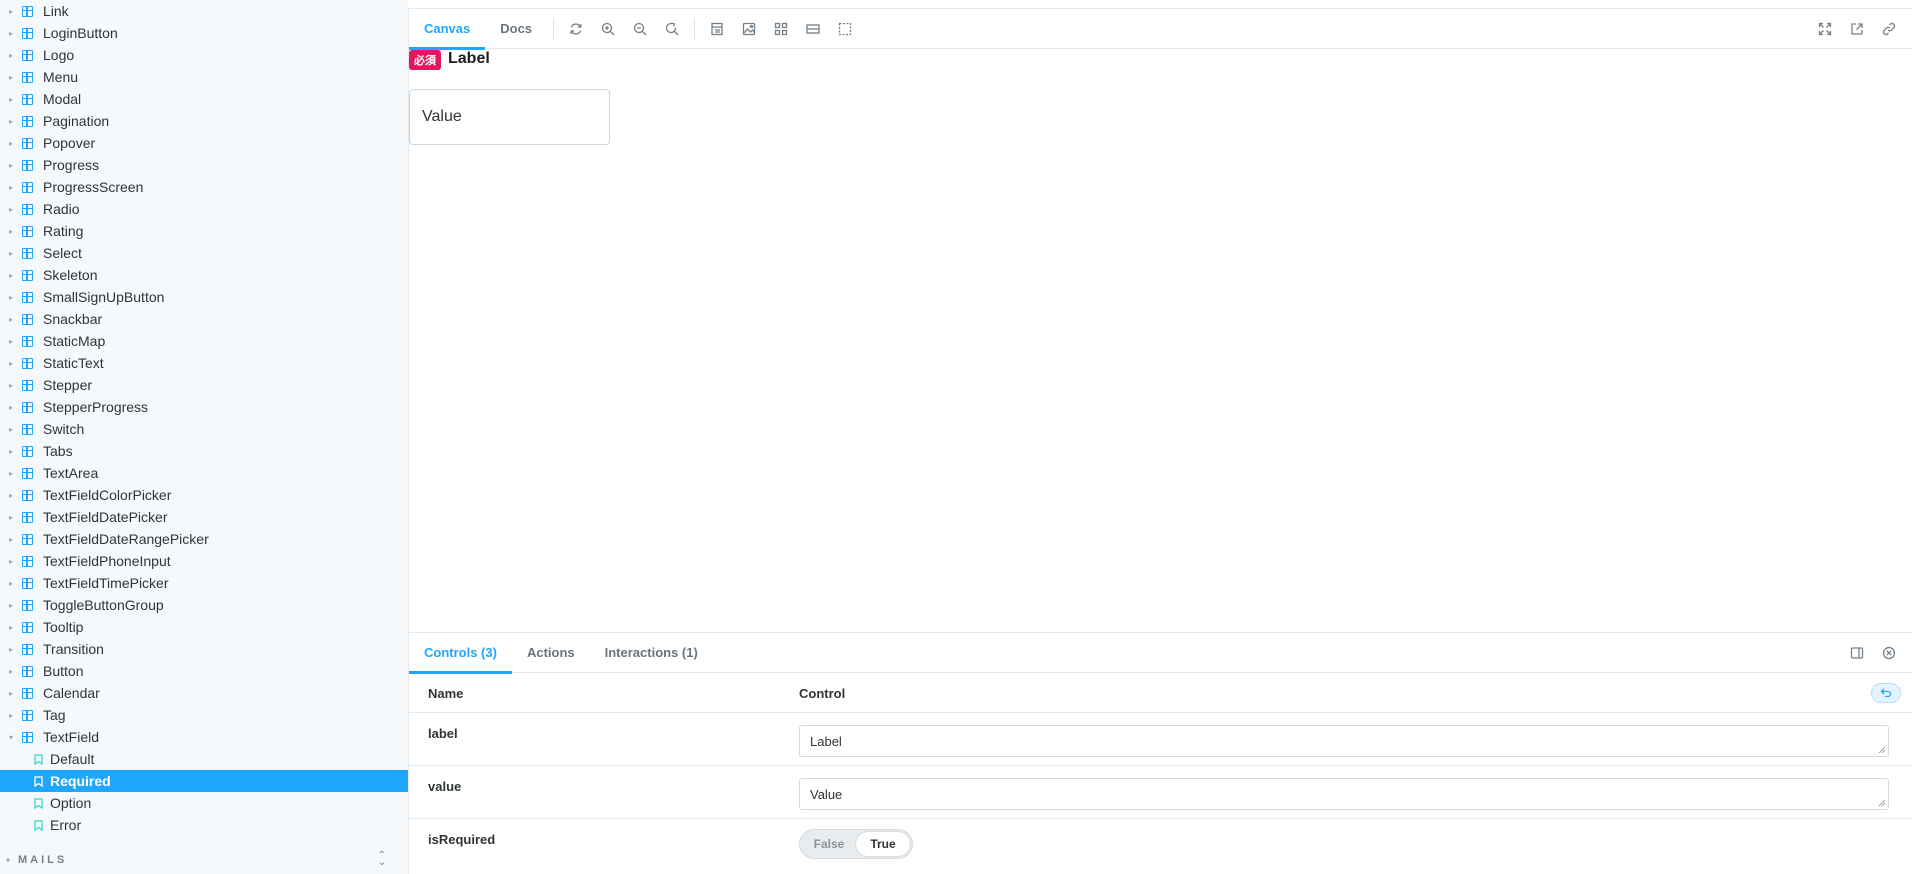  Describe the element at coordinates (1857, 653) in the screenshot. I see `panel-orientation-icon` at that location.